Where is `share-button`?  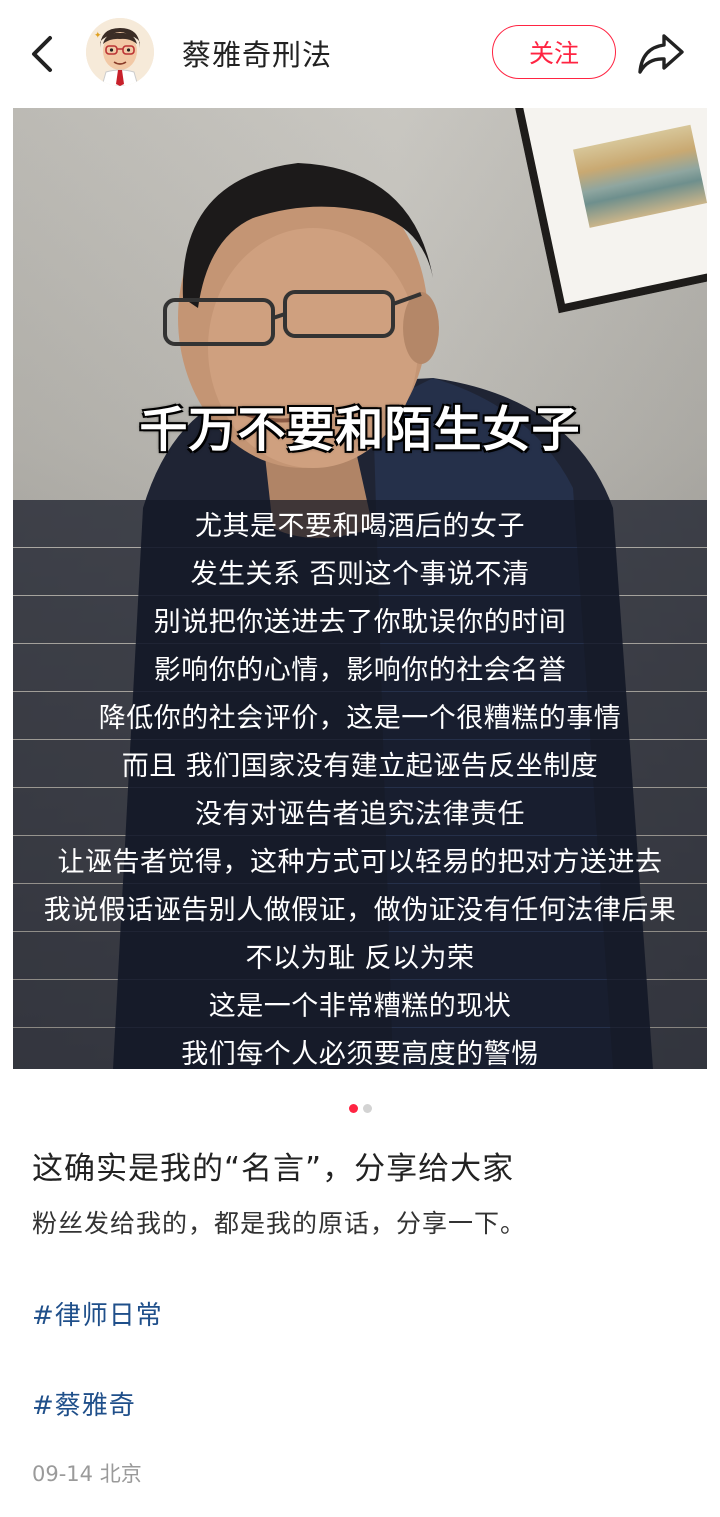
share-button is located at coordinates (661, 54).